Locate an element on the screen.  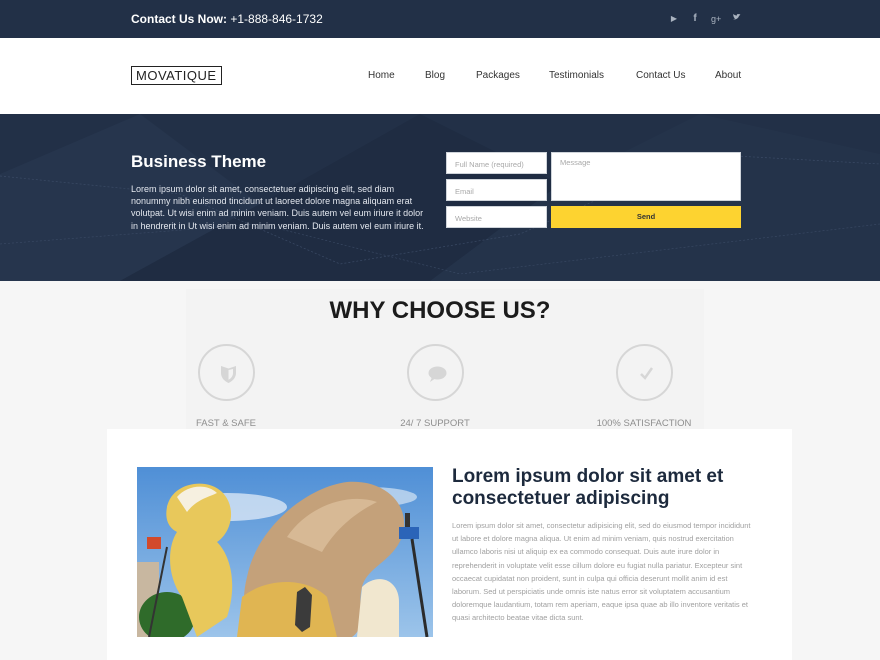
top-bar: Contact Us Now: +1-888-846-1732 ▶ f g+ is located at coordinates (440, 19).